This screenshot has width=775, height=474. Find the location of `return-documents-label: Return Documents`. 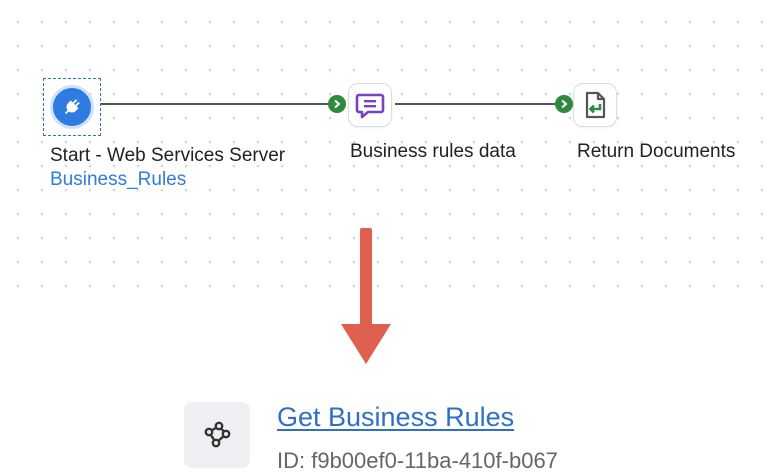

return-documents-label: Return Documents is located at coordinates (656, 151).